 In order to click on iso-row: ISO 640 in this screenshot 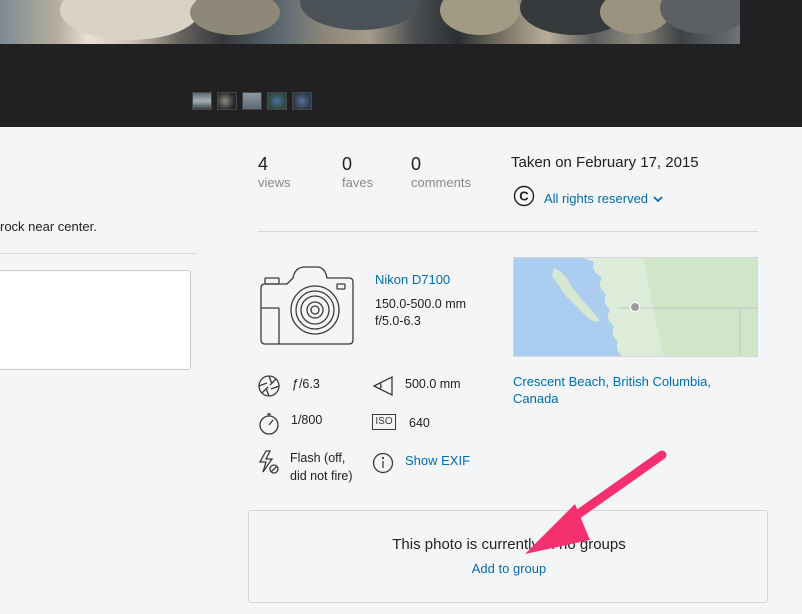, I will do `click(401, 423)`.